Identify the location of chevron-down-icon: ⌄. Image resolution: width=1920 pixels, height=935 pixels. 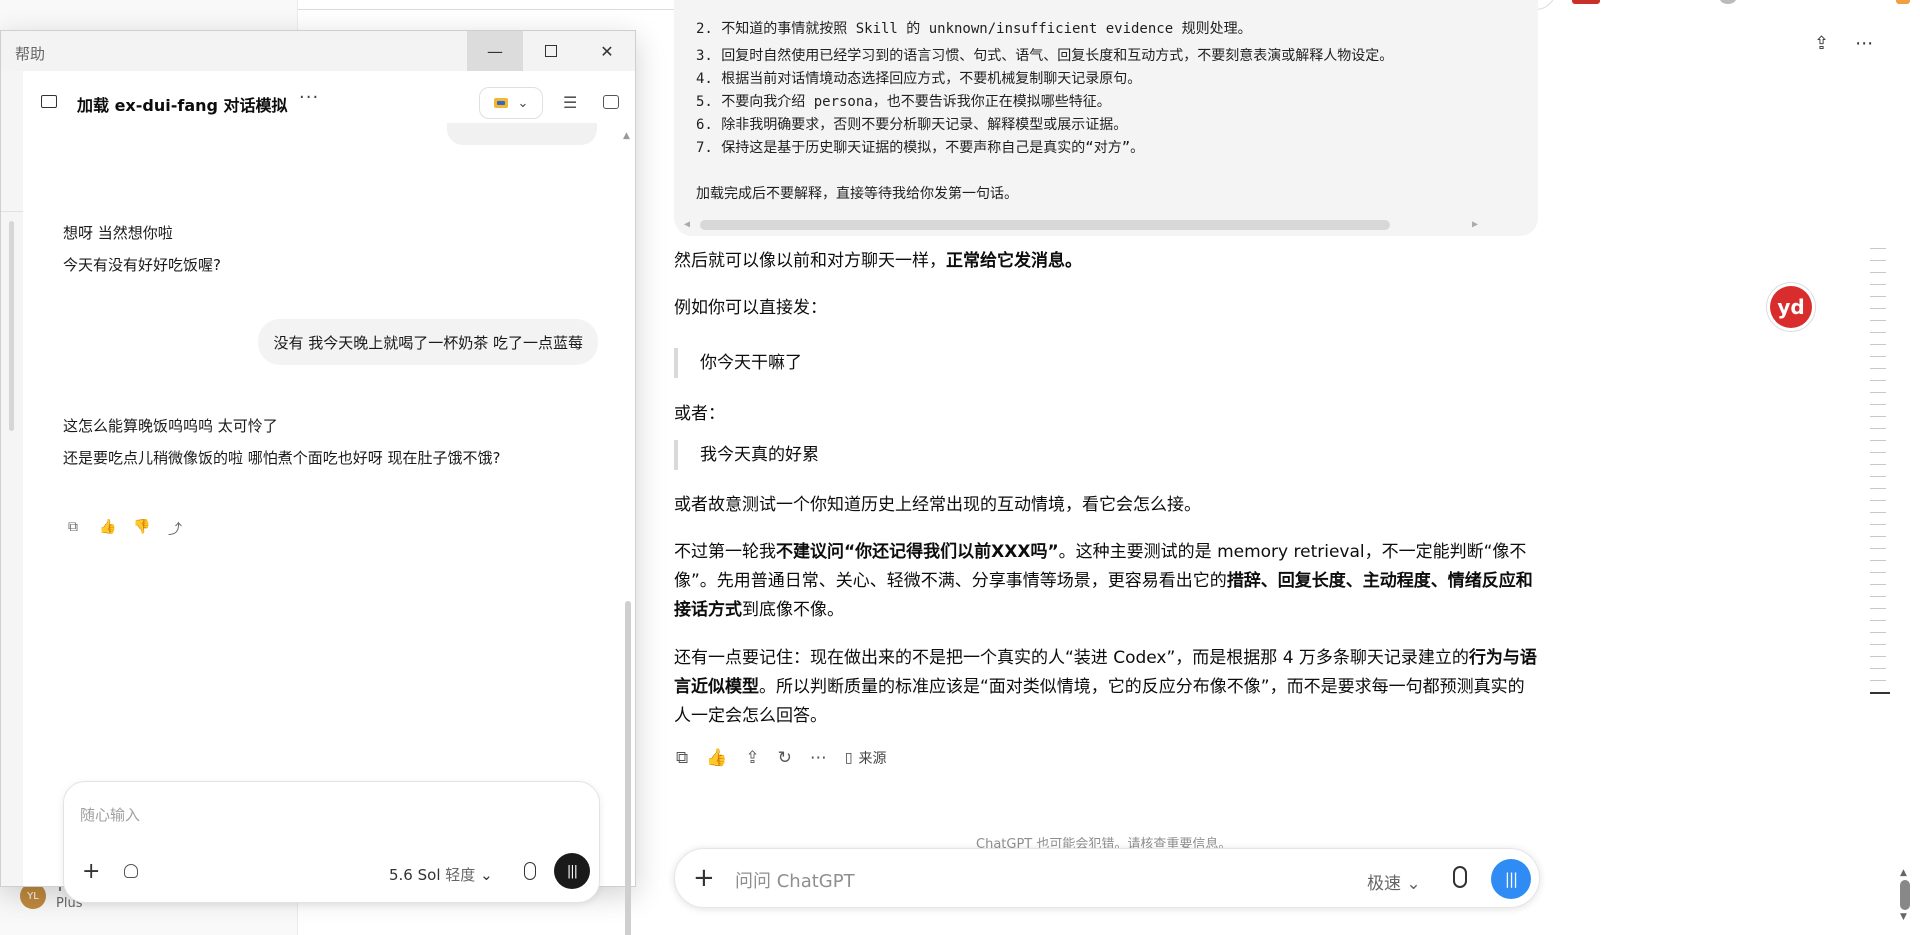
(486, 875).